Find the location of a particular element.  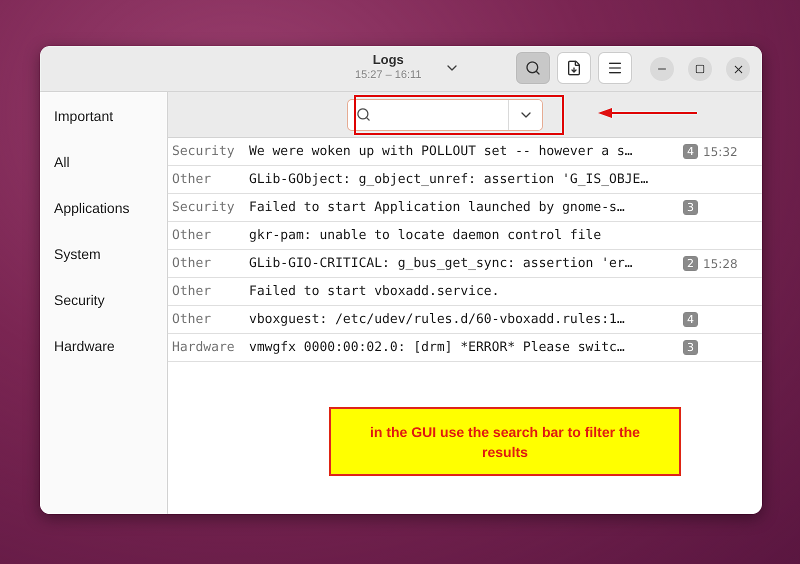

log-row: Other vboxguest: /etc/udev/rules.d/60-vboxadd.rules:1… 4 is located at coordinates (465, 320).